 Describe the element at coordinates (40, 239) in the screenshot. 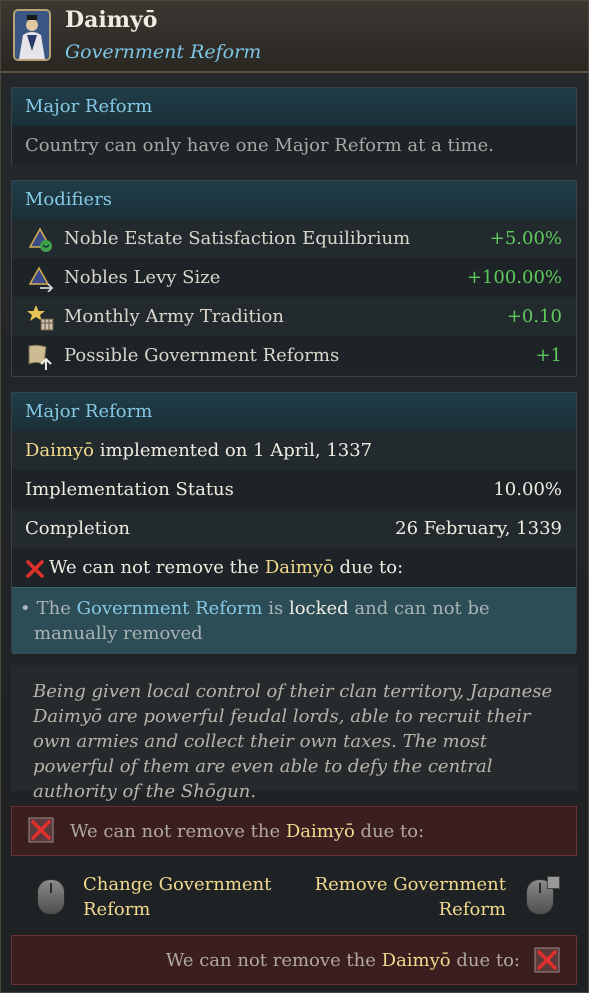

I see `noble-satisfaction-icon` at that location.